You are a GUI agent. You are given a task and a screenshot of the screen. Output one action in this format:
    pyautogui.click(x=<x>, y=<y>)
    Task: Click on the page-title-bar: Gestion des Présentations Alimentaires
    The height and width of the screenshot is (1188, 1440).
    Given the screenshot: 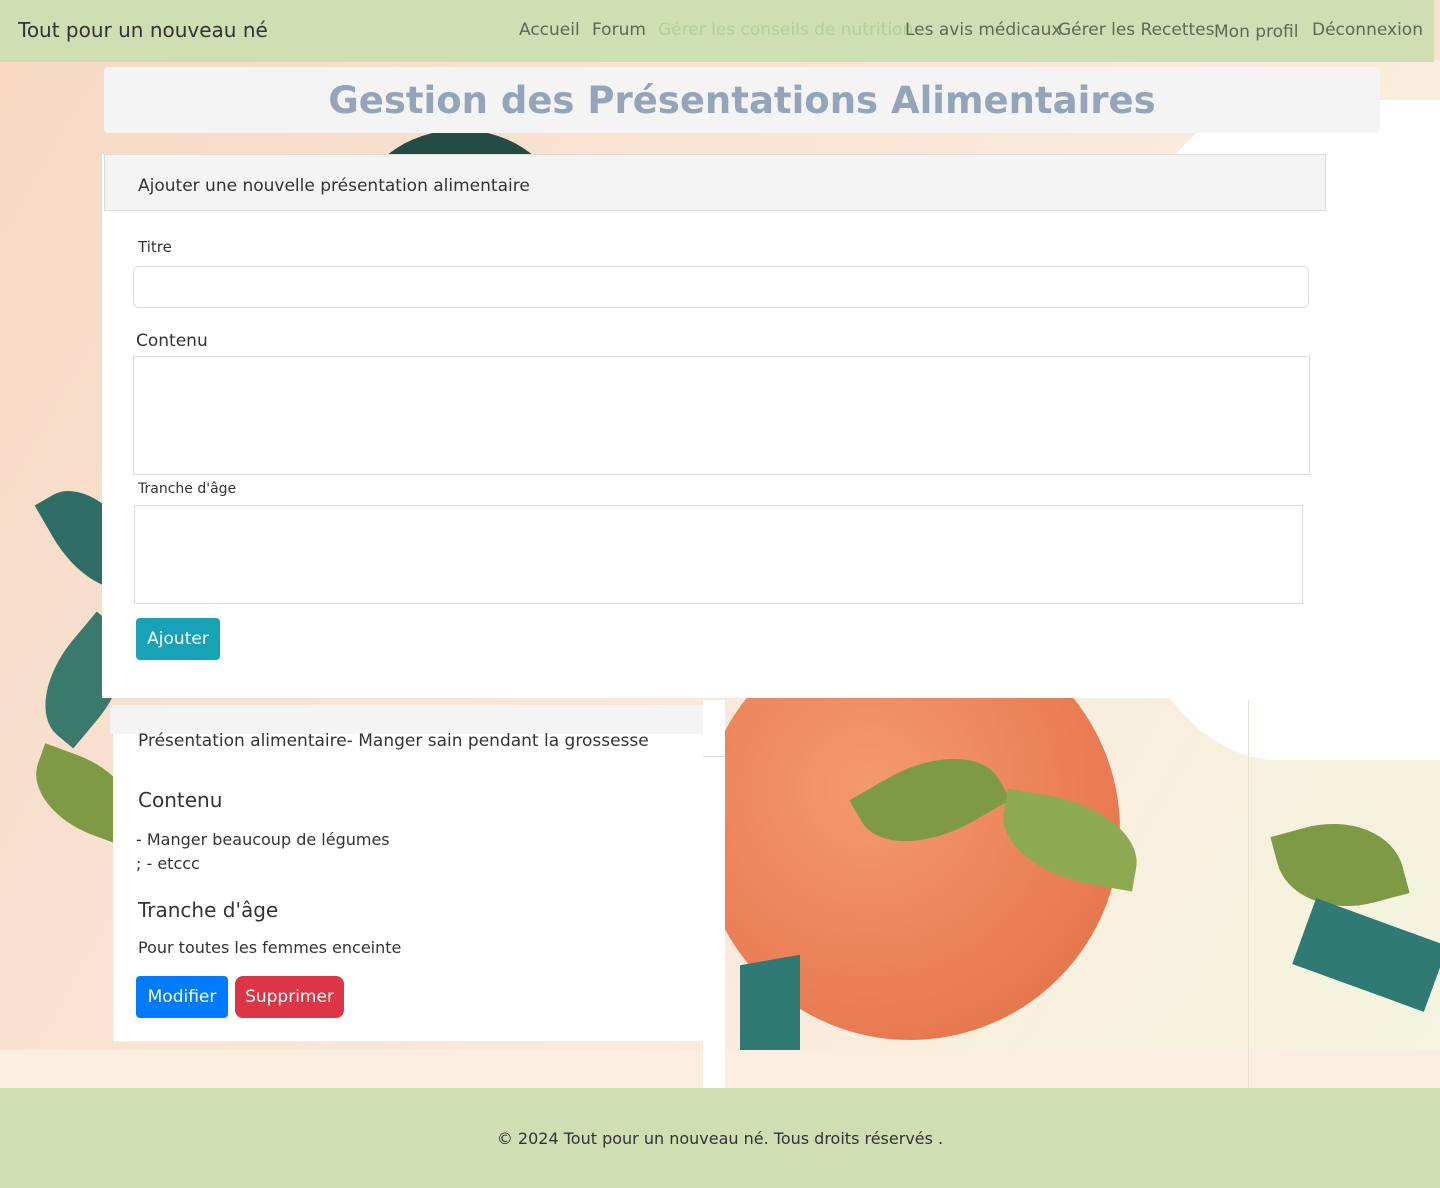 What is the action you would take?
    pyautogui.click(x=742, y=100)
    